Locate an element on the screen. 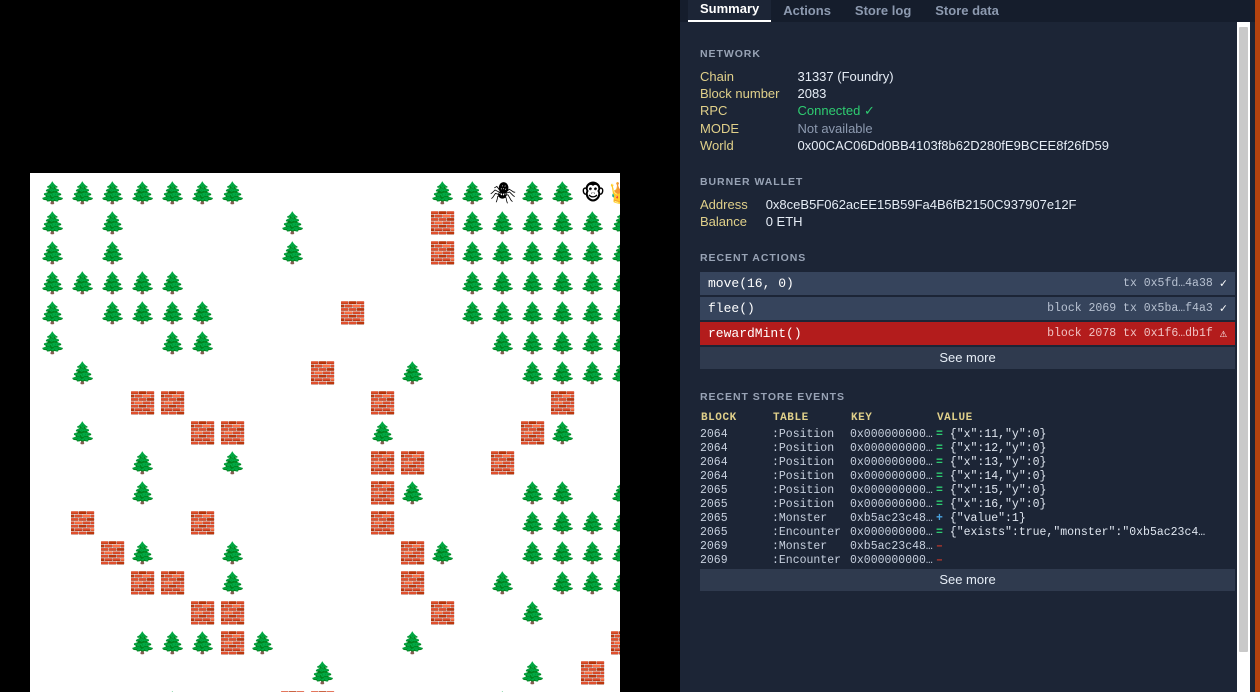 This screenshot has height=692, width=1260. check-icon: ✓ is located at coordinates (1223, 309).